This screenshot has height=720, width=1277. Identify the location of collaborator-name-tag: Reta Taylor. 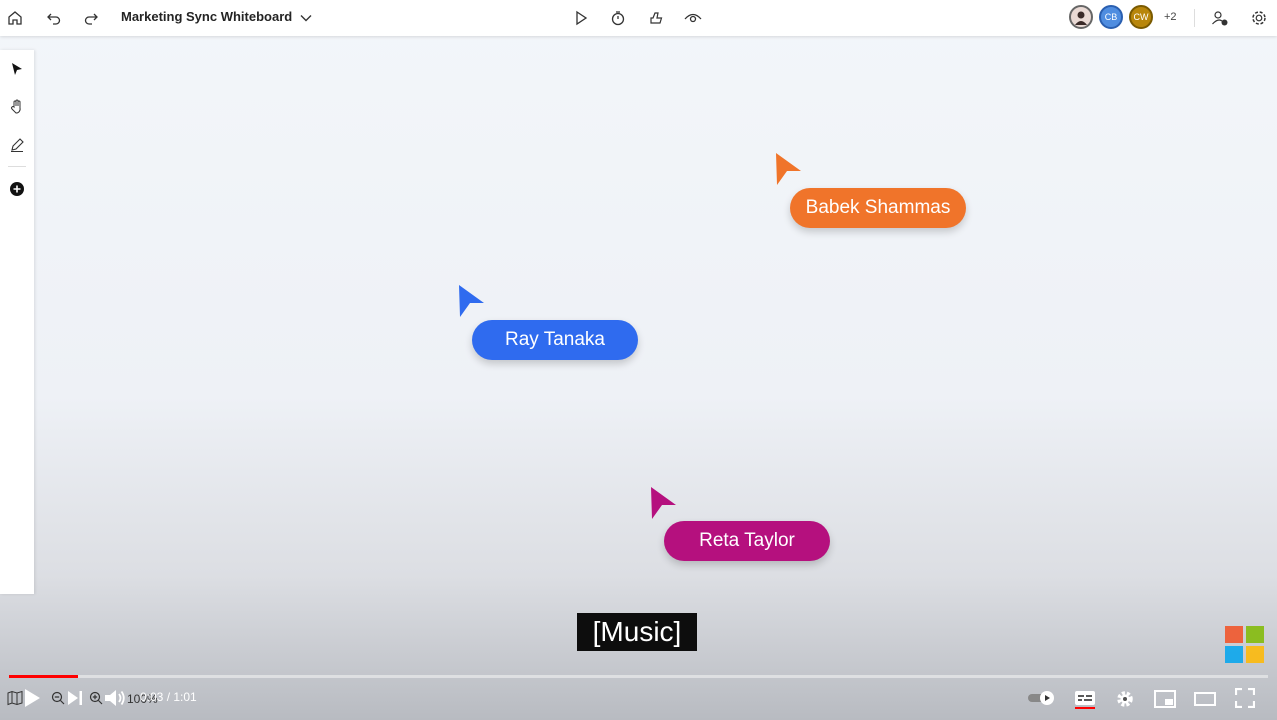
(747, 541).